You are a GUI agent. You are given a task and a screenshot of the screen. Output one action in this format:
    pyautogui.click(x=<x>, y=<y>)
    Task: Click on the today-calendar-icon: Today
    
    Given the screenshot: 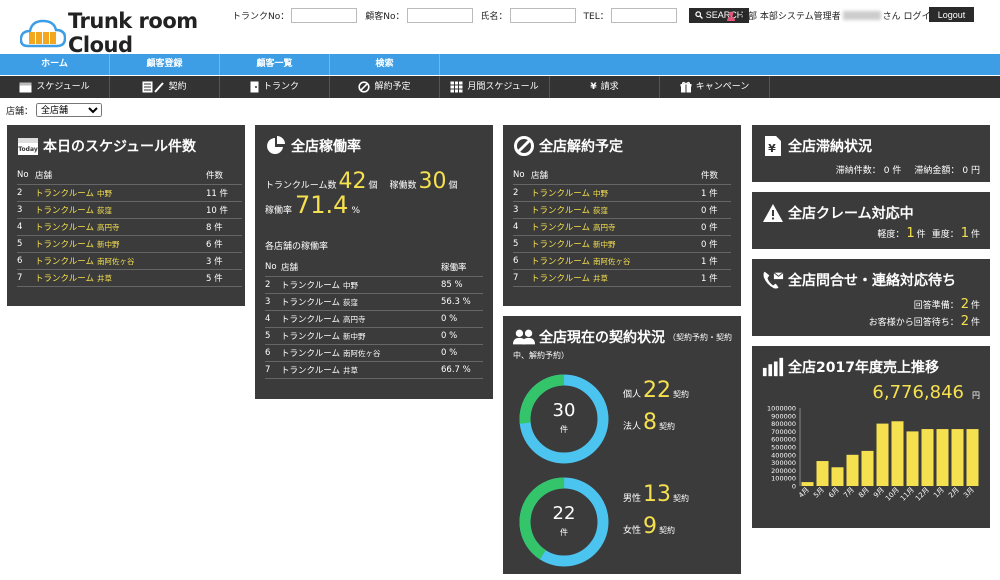 What is the action you would take?
    pyautogui.click(x=28, y=146)
    